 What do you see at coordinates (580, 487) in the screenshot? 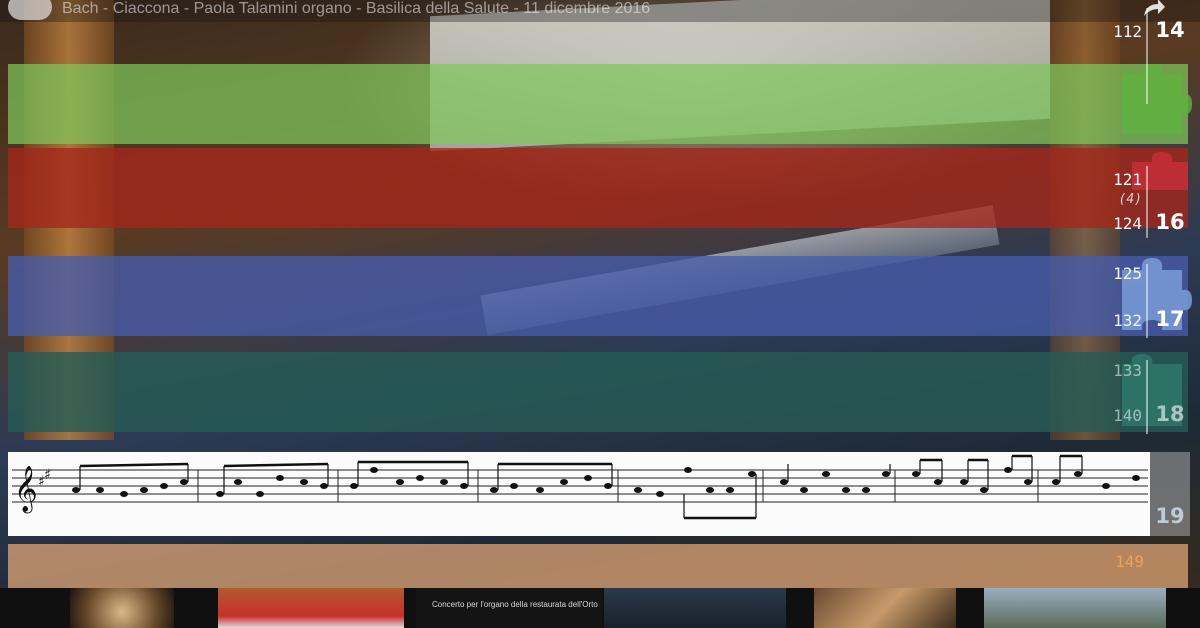
I see `sheet-music: 𝄞 ♯ ♯` at bounding box center [580, 487].